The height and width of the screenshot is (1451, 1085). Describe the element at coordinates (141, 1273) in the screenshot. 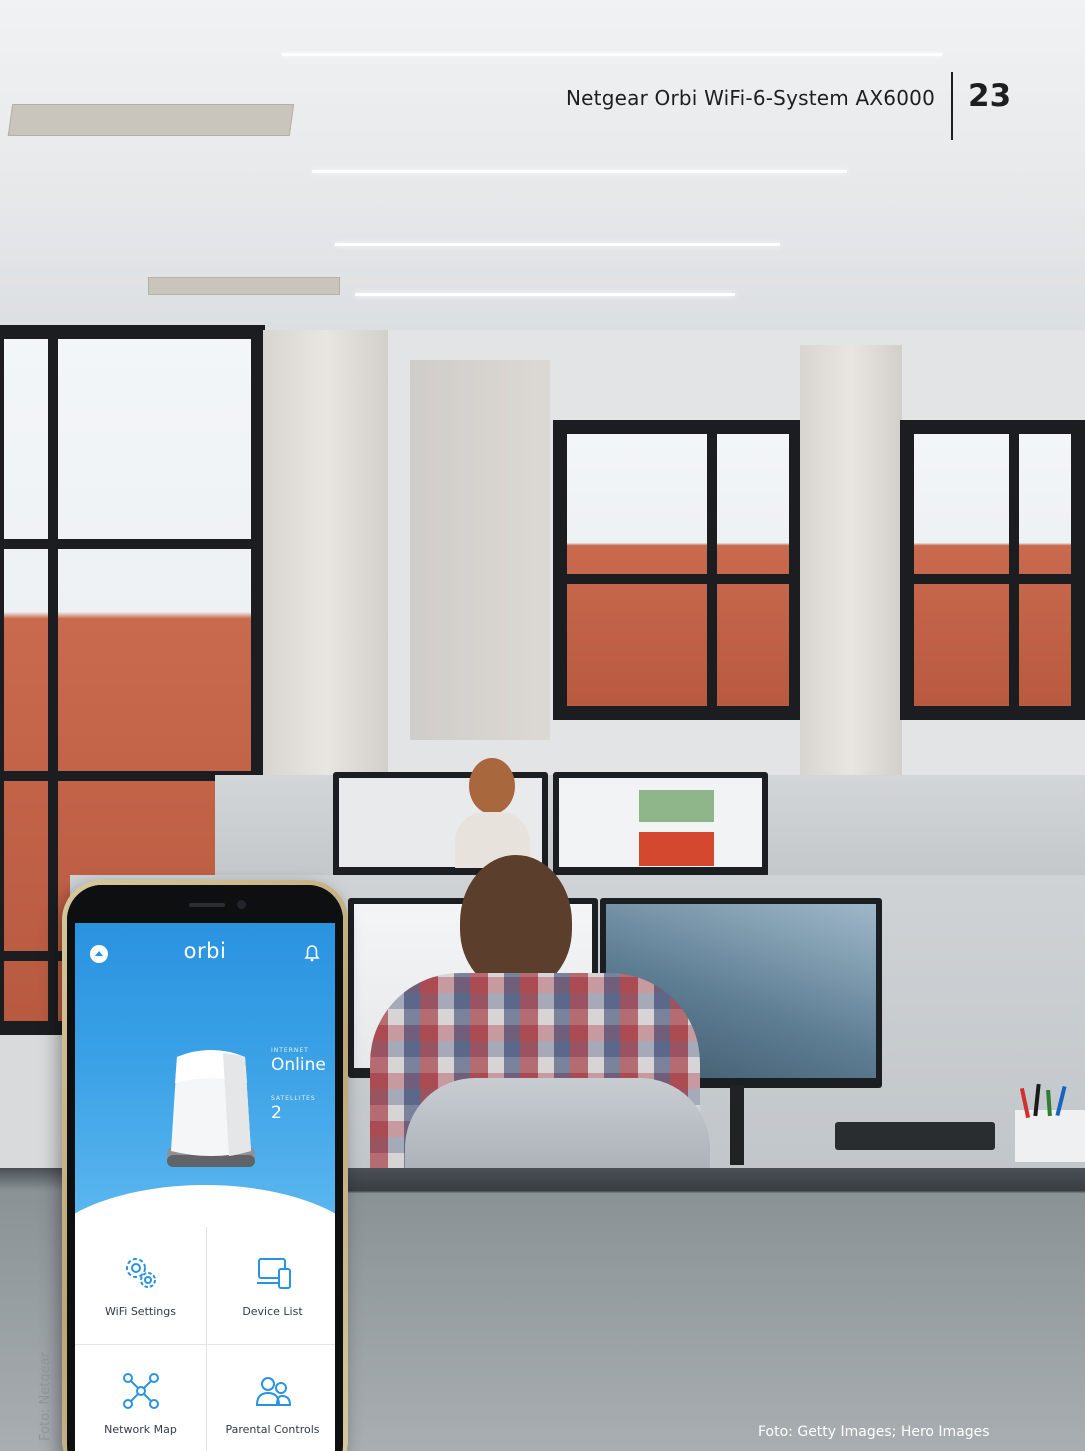

I see `gears-icon` at that location.